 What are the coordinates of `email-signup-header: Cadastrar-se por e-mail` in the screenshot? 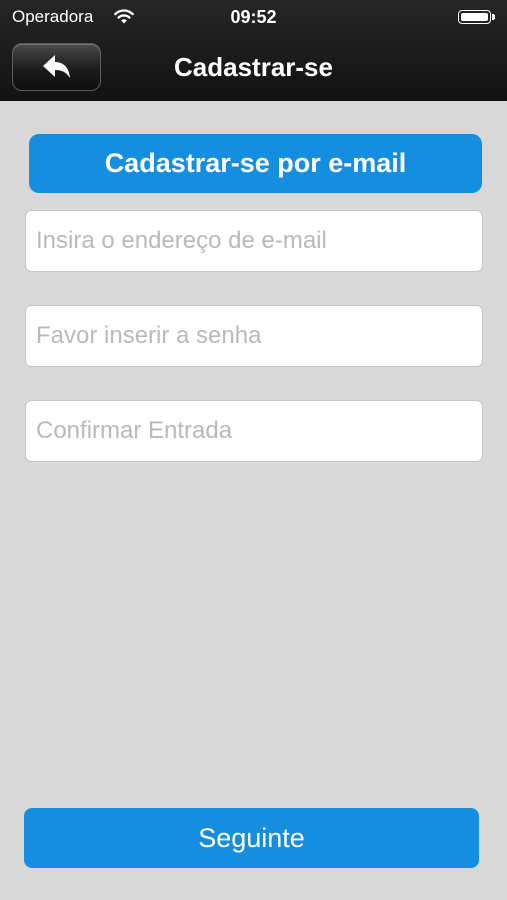 It's located at (255, 163).